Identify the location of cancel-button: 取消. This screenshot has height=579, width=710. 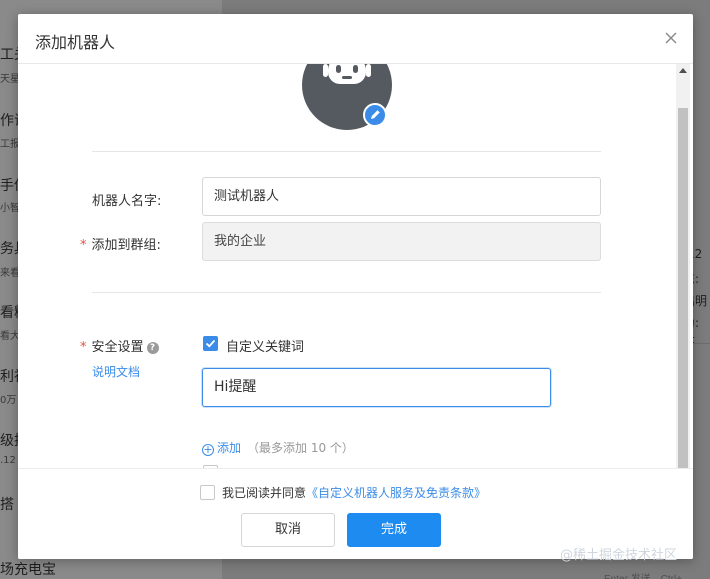
(288, 530).